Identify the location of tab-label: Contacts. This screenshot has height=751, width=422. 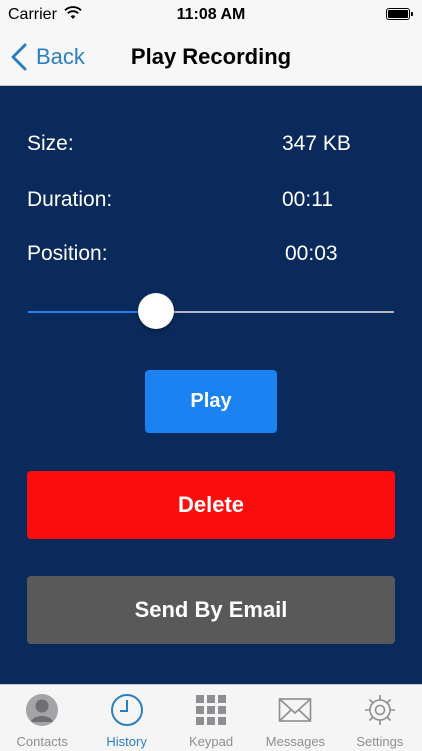
(42, 741).